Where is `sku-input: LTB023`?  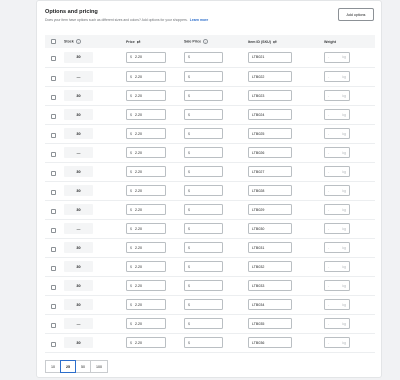 sku-input: LTB023 is located at coordinates (270, 95).